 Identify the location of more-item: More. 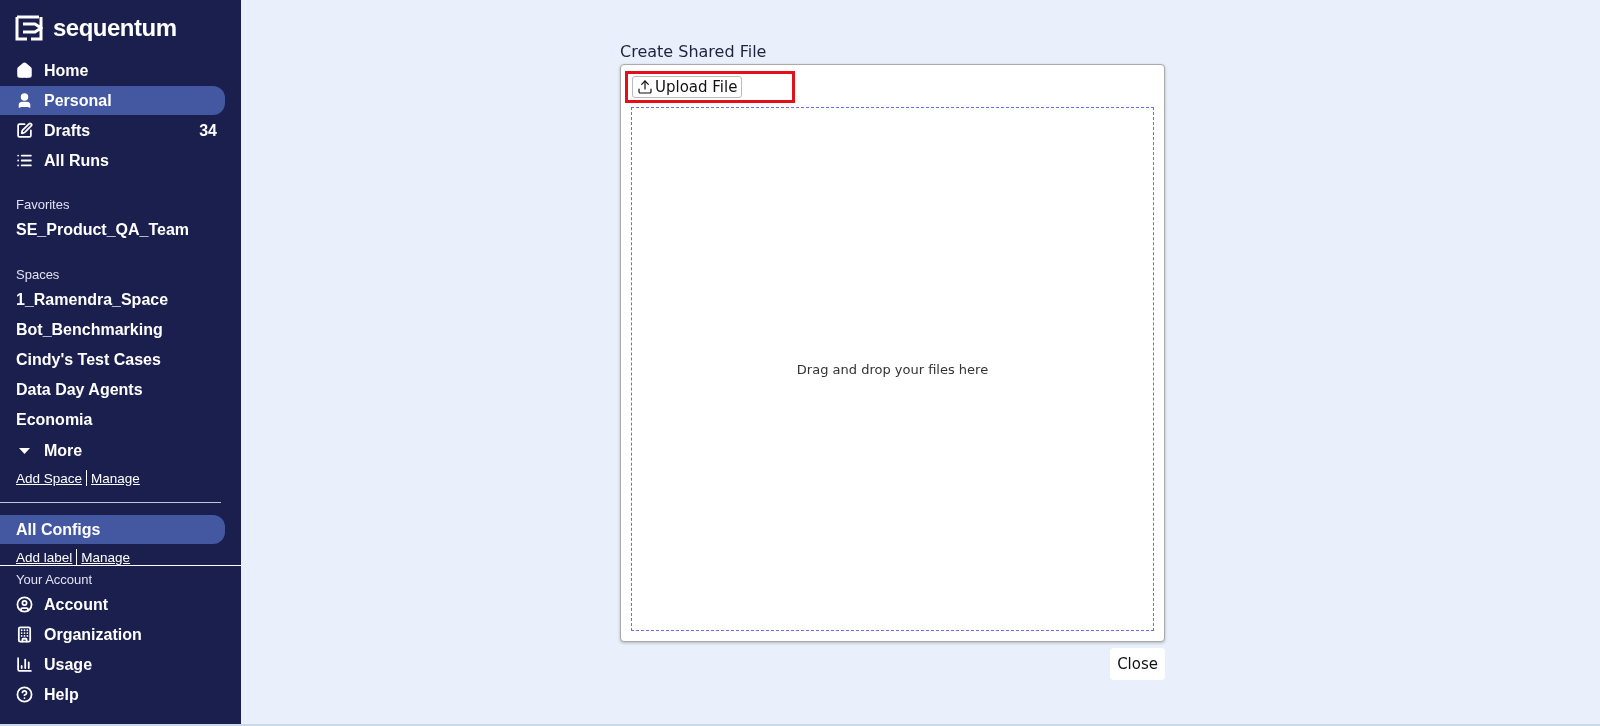
(112, 450).